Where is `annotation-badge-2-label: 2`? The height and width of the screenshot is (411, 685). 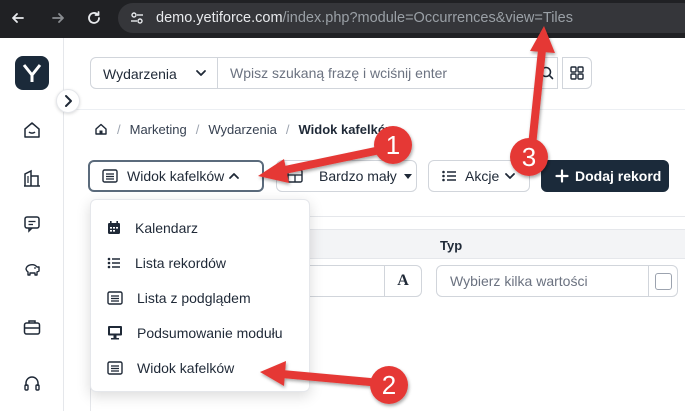
annotation-badge-2-label: 2 is located at coordinates (389, 385).